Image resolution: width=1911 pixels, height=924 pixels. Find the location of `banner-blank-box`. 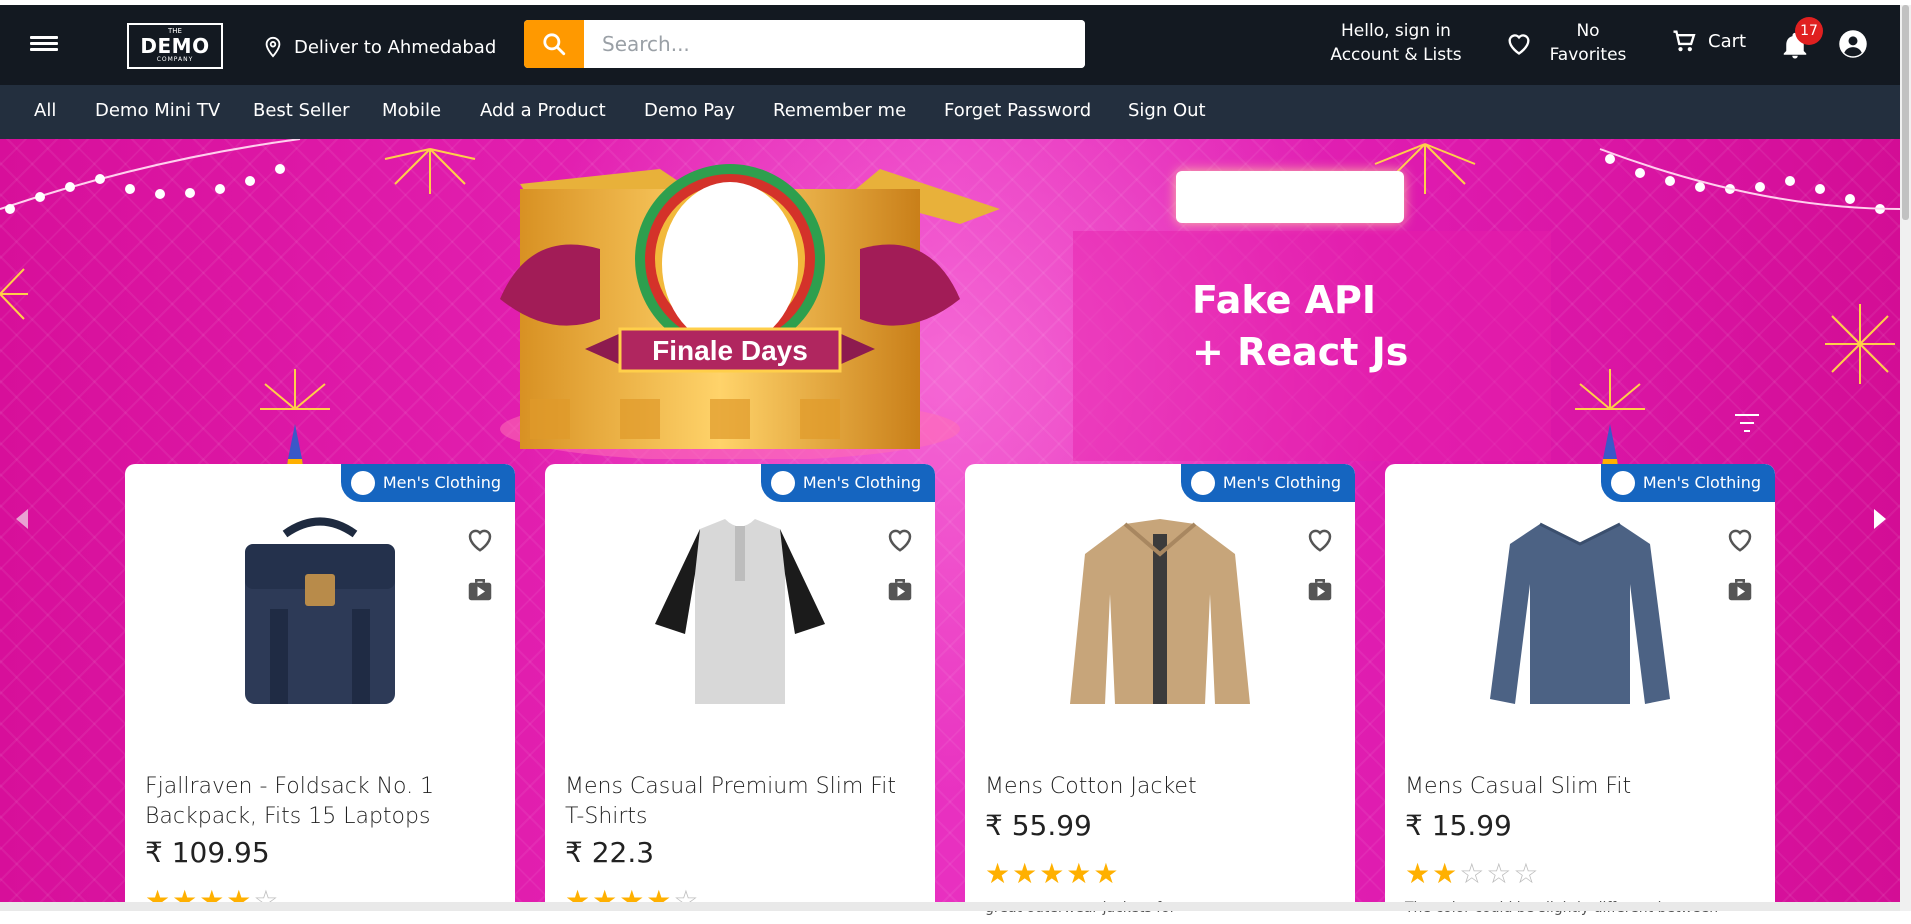

banner-blank-box is located at coordinates (1290, 197).